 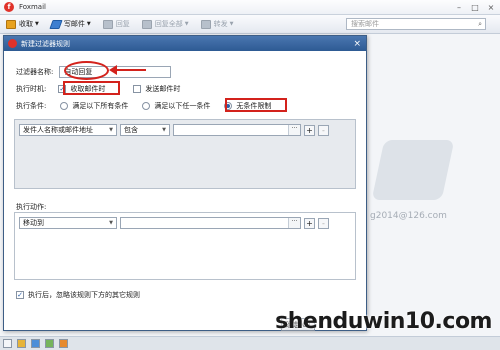 I want to click on action-value-input: ···, so click(x=210, y=223).